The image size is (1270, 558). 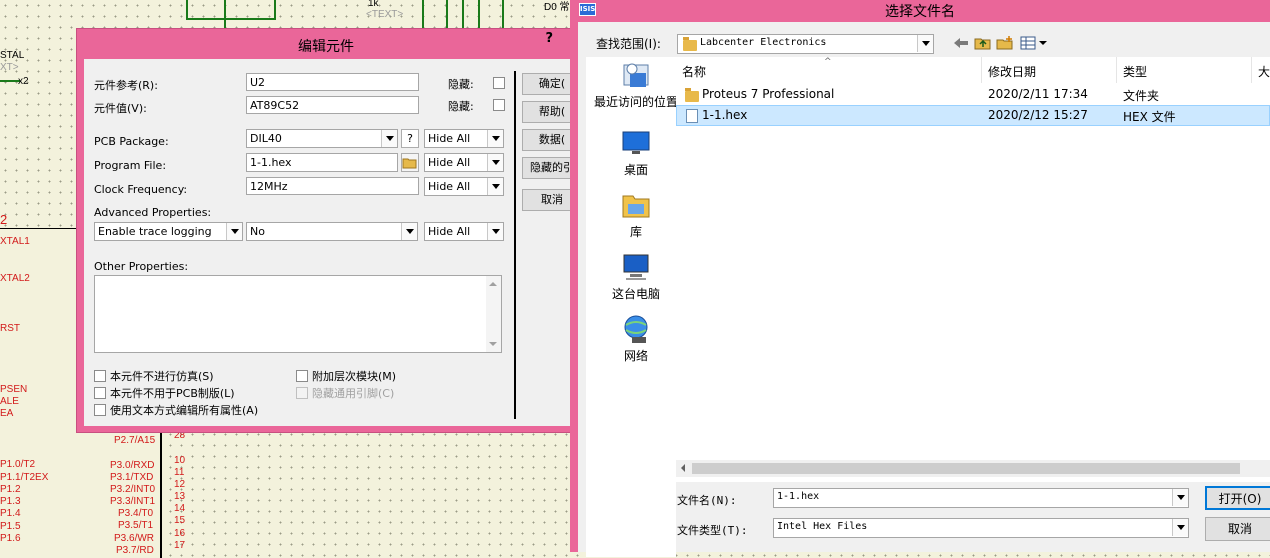 What do you see at coordinates (461, 106) in the screenshot?
I see `hidden-label: 隐藏:` at bounding box center [461, 106].